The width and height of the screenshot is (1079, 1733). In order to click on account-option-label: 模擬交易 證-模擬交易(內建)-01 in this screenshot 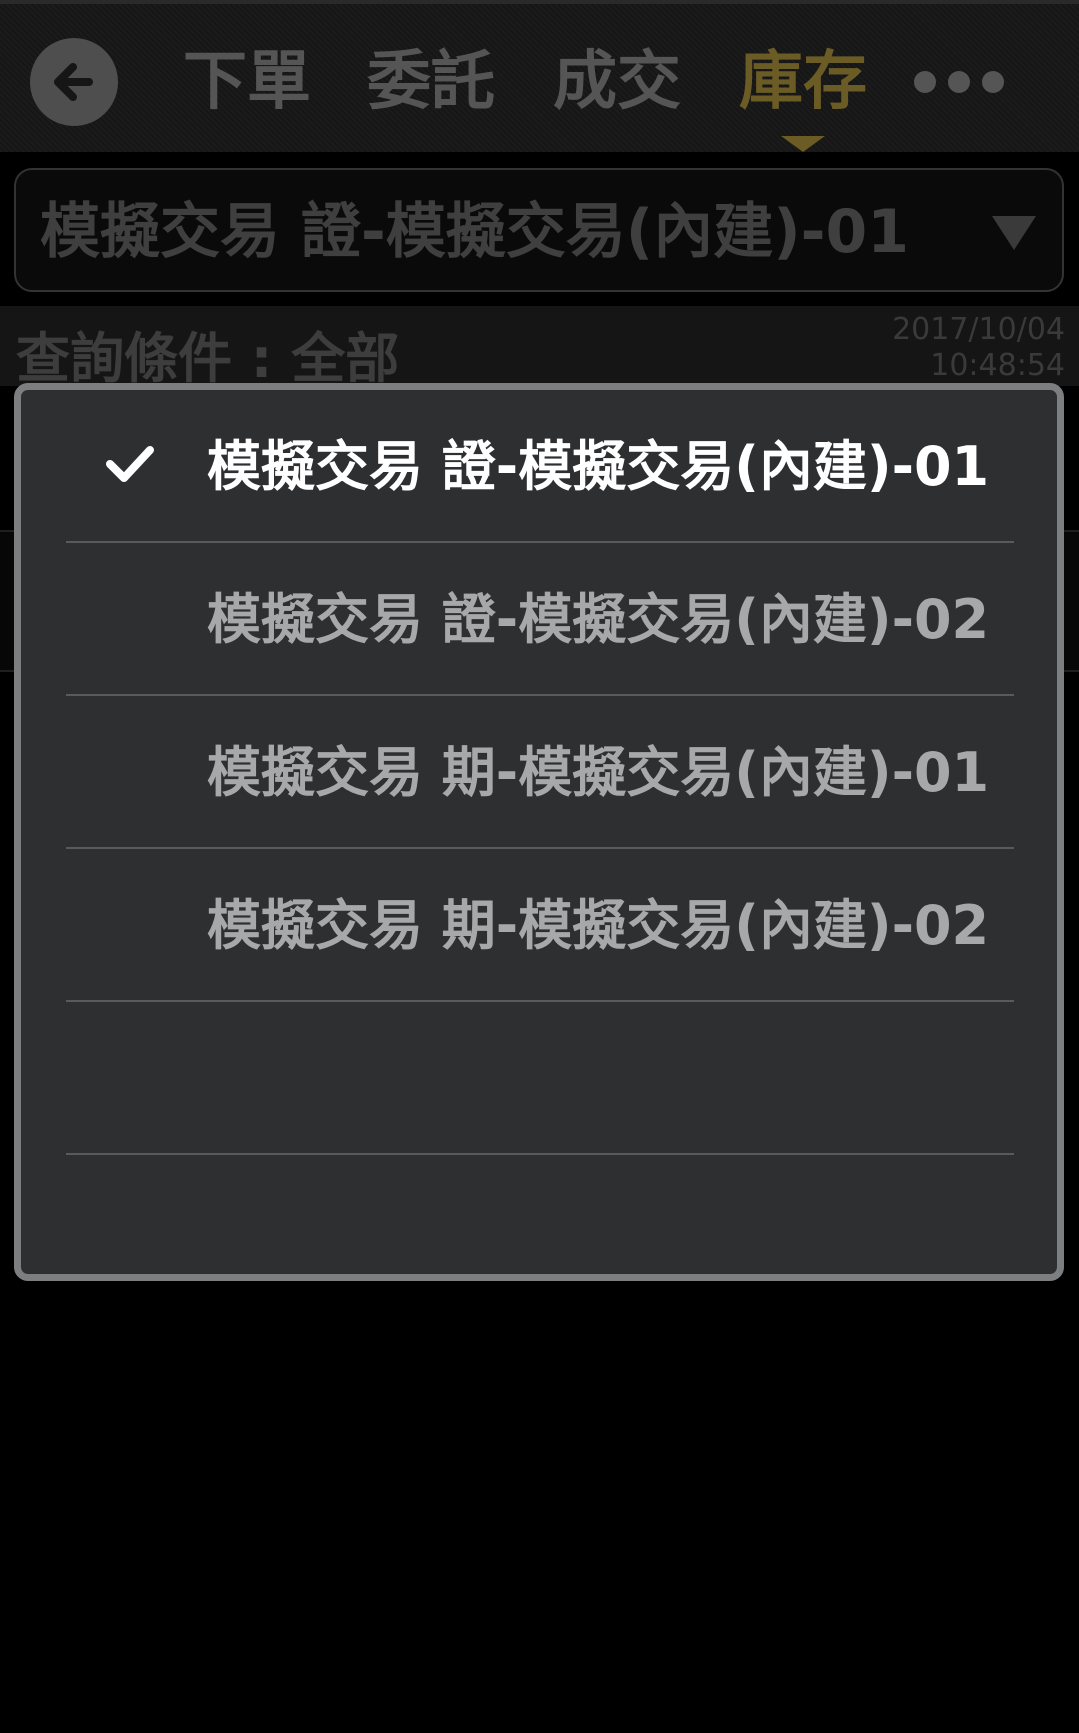, I will do `click(598, 466)`.